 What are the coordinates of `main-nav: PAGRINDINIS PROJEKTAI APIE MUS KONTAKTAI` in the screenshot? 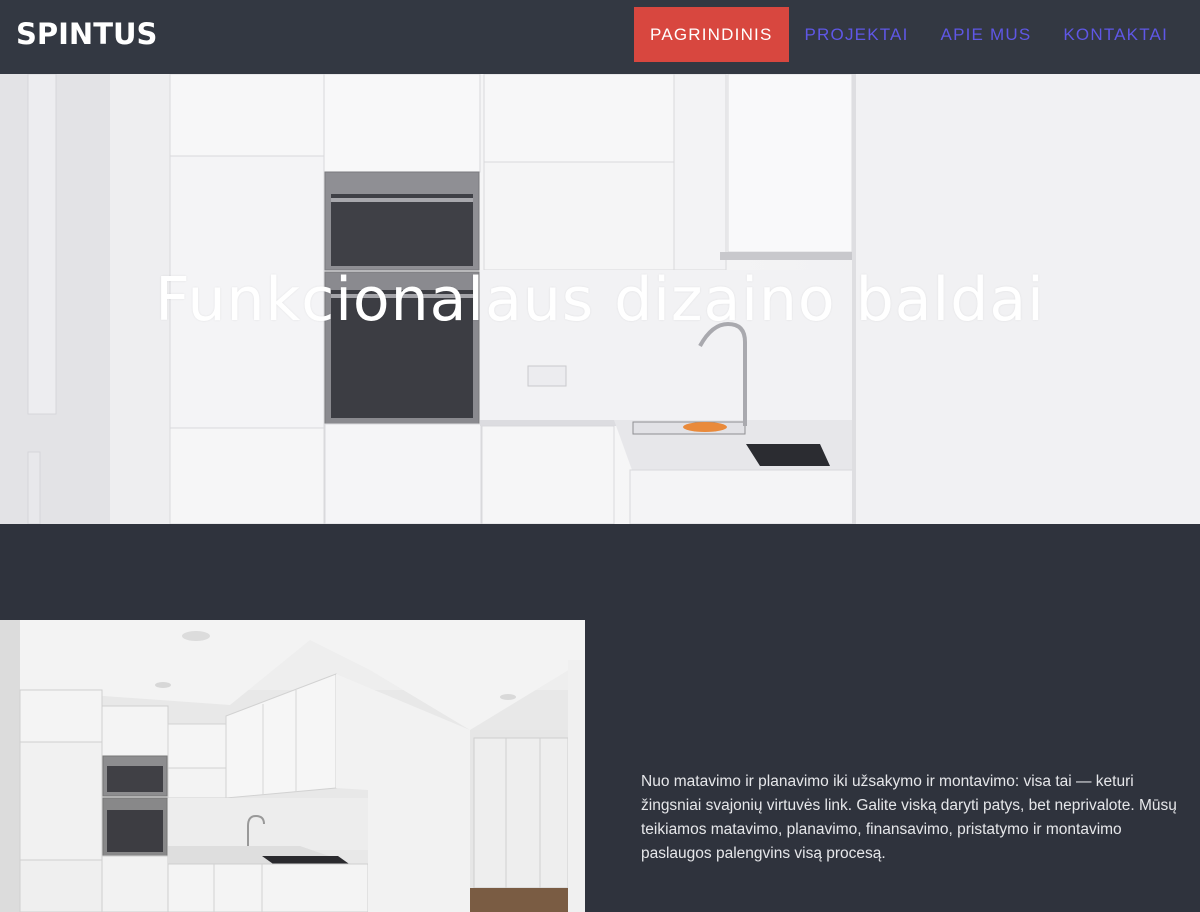 It's located at (909, 34).